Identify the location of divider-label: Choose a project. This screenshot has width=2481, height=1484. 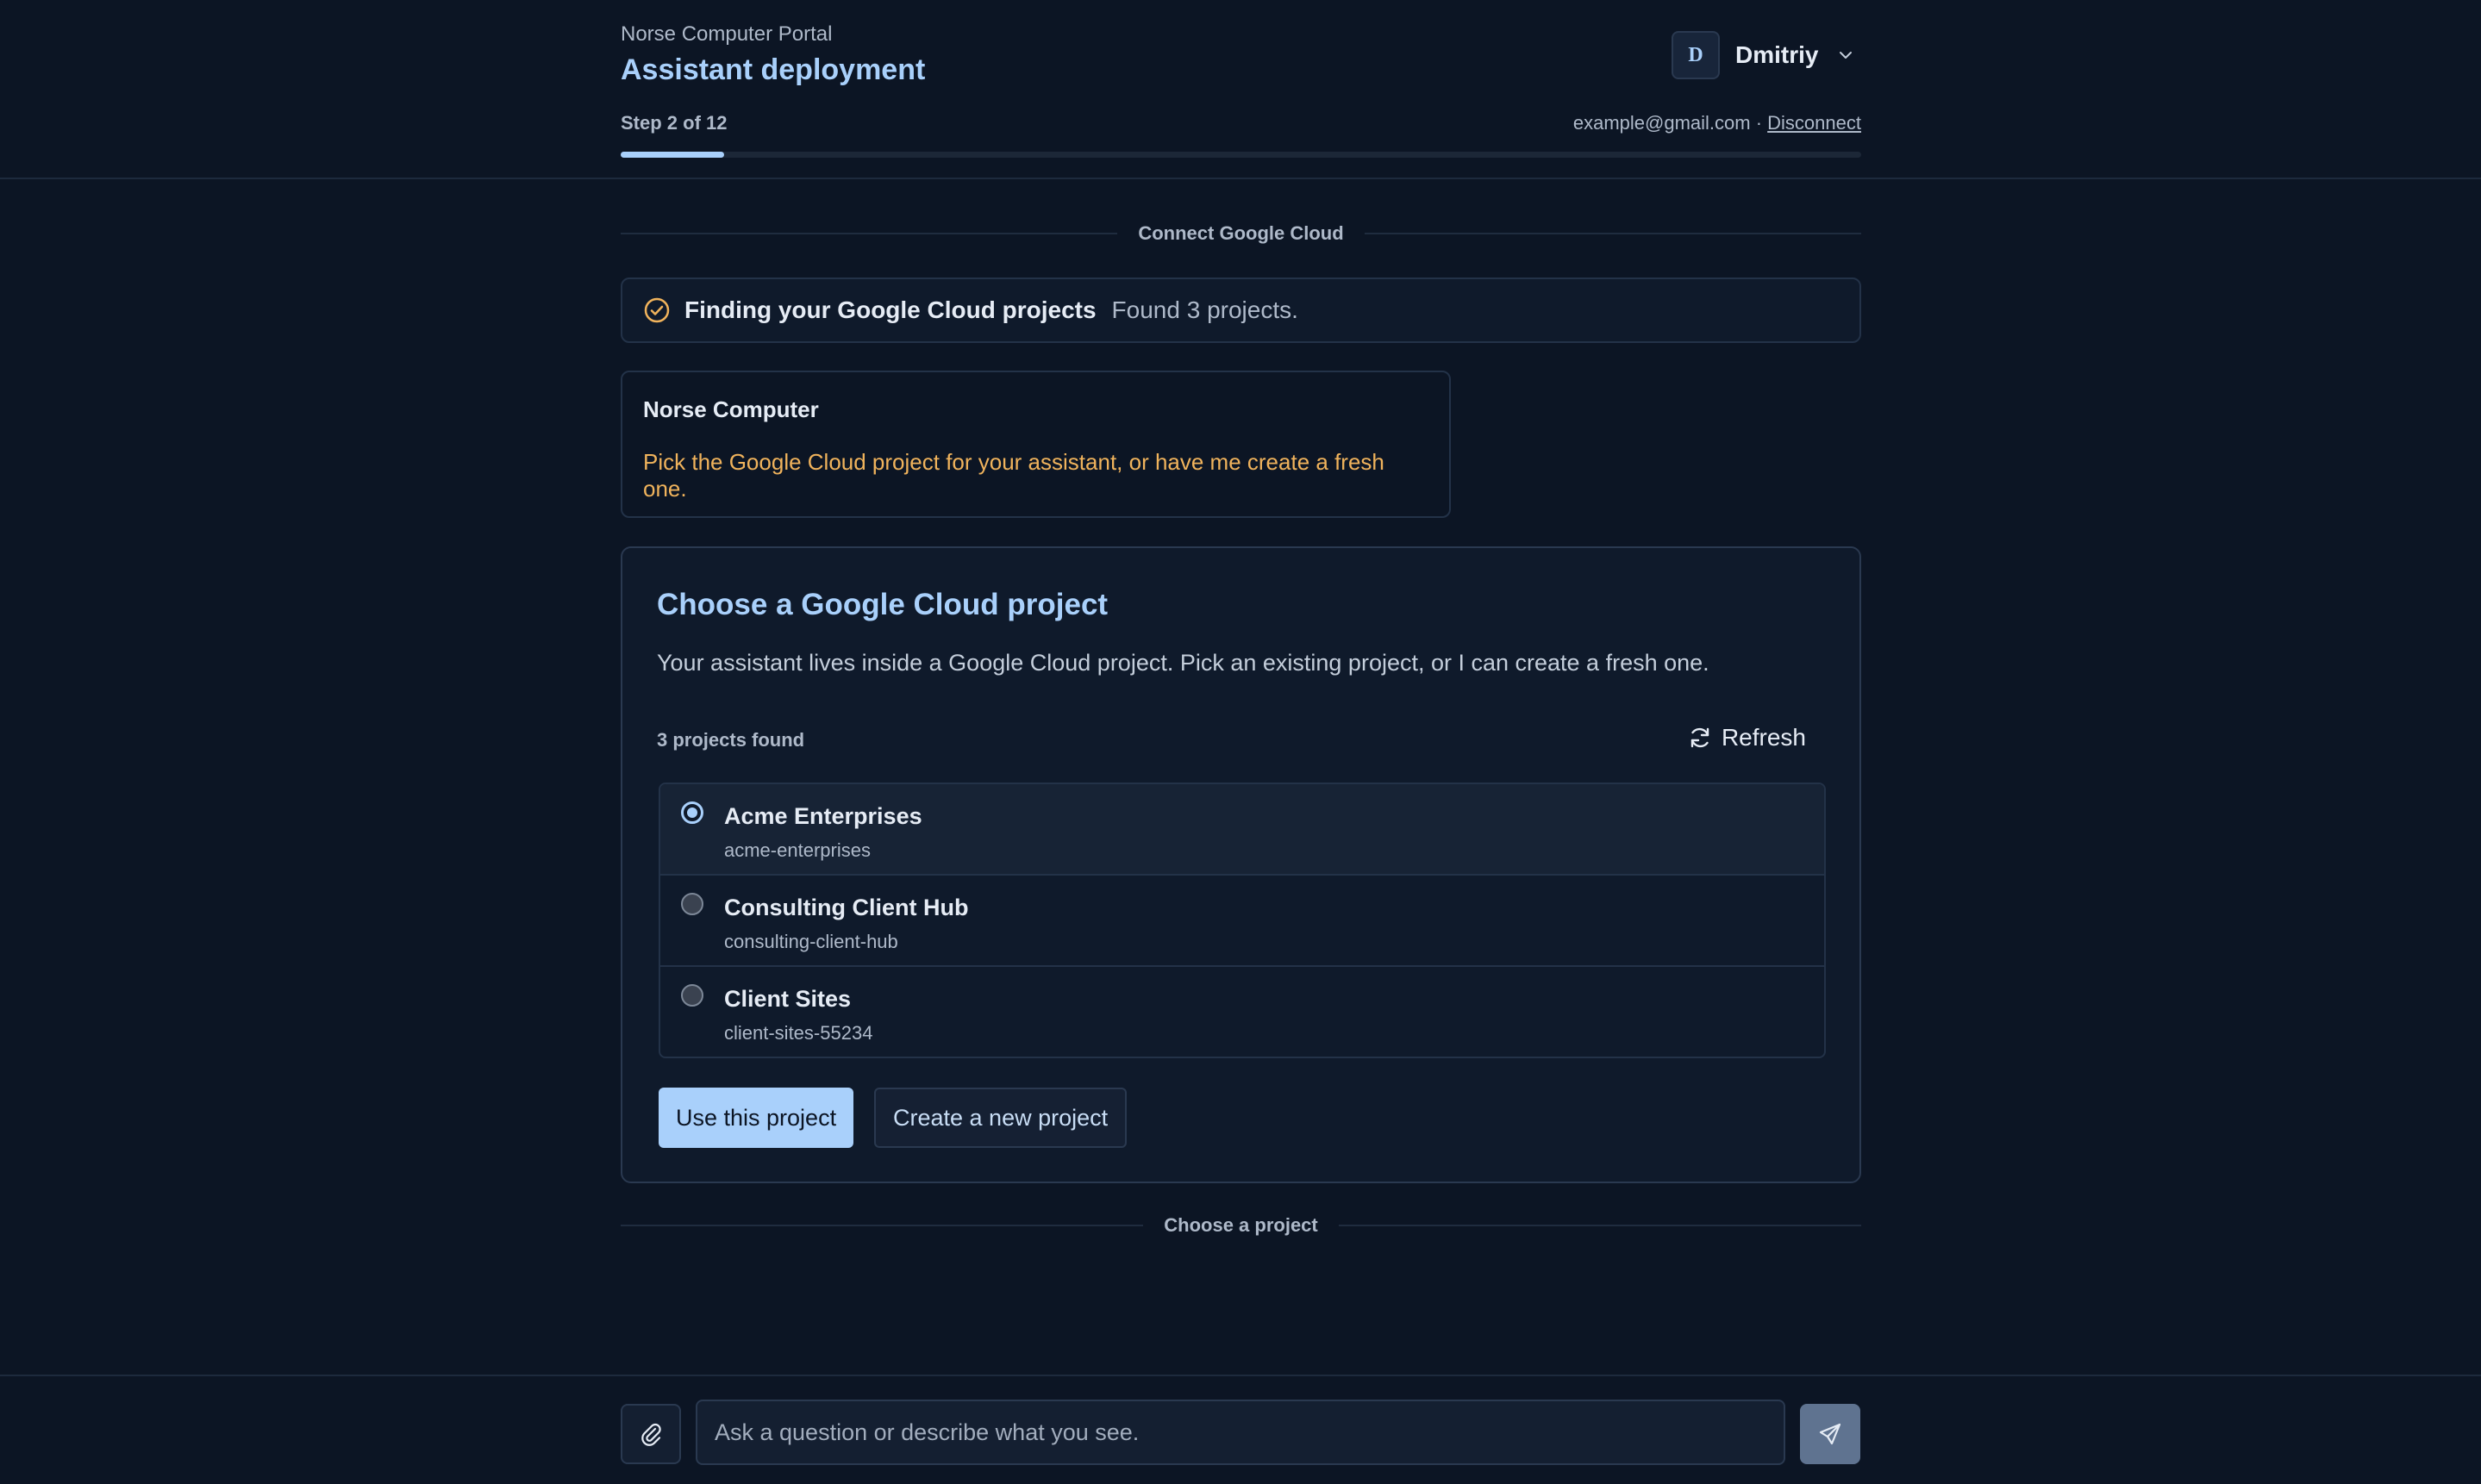
(1241, 1225).